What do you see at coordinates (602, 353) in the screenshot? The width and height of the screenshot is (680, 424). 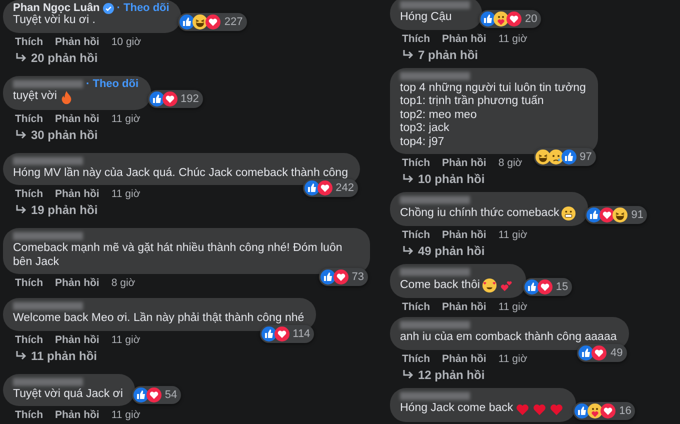 I see `reactions-badge: 49` at bounding box center [602, 353].